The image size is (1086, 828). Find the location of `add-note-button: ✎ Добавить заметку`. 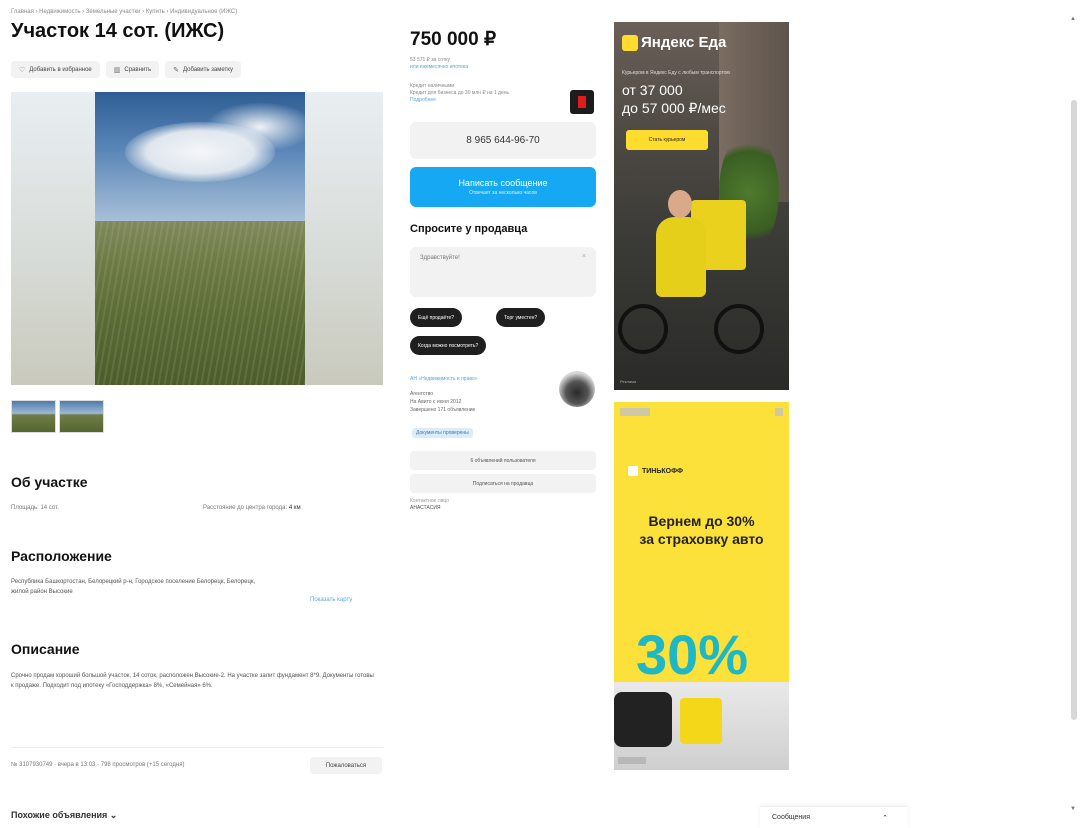

add-note-button: ✎ Добавить заметку is located at coordinates (203, 69).